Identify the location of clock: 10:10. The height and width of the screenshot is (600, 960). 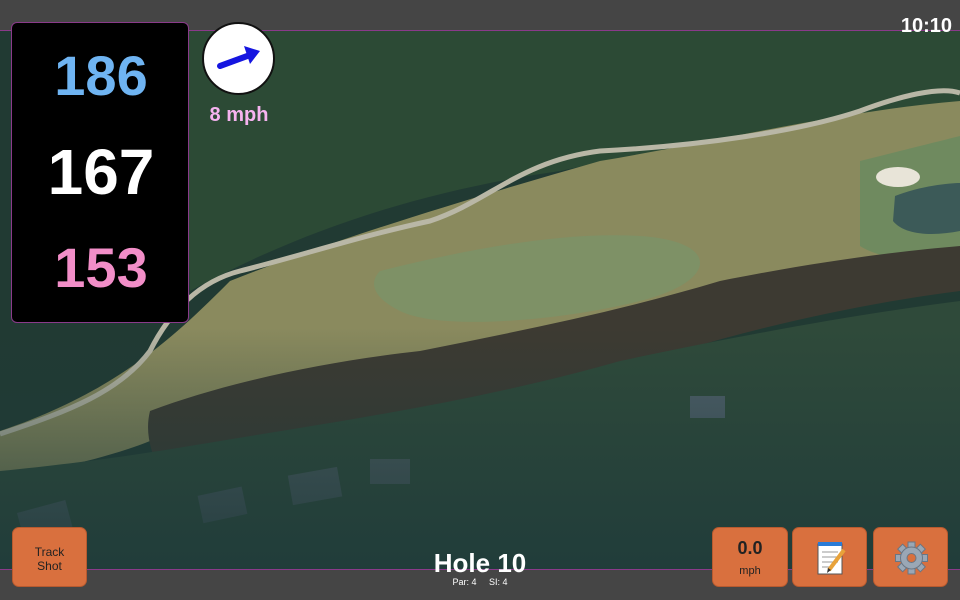
(926, 26).